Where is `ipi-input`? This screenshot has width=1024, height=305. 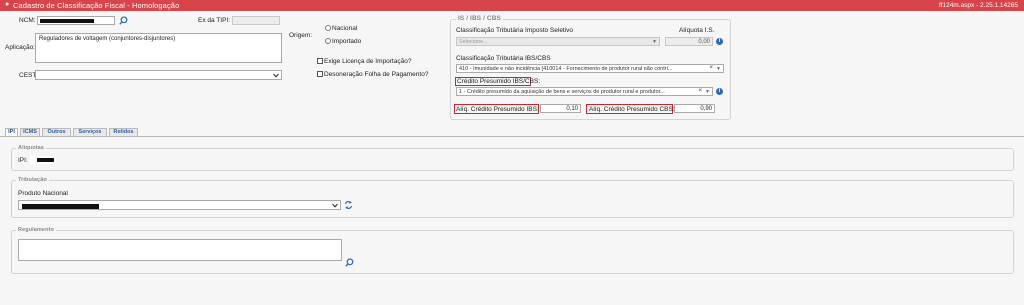
ipi-input is located at coordinates (43, 160).